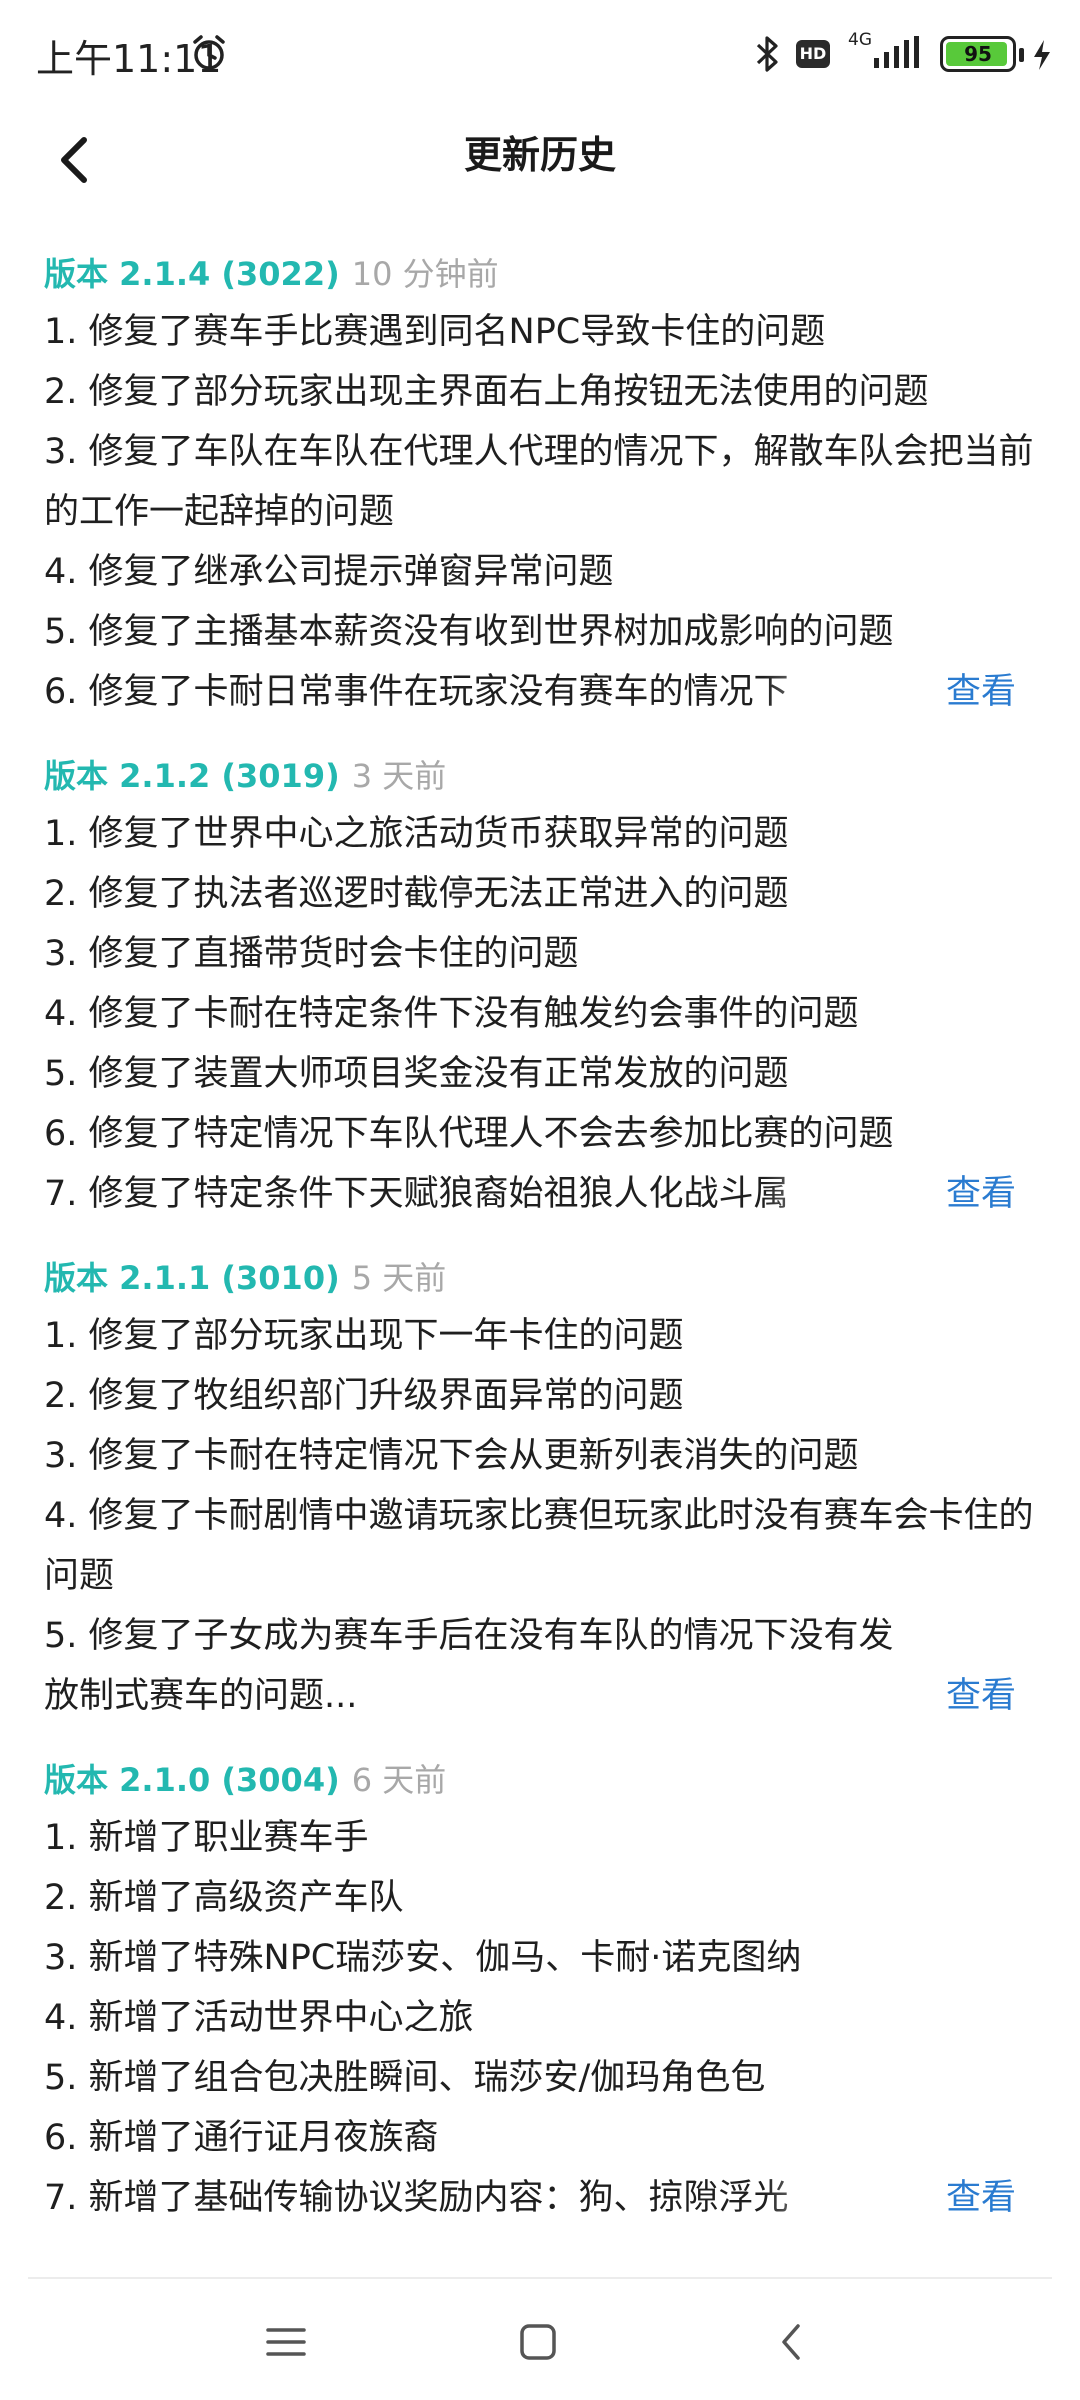 The width and height of the screenshot is (1080, 2400). What do you see at coordinates (192, 274) in the screenshot?
I see `version-label: 版本 2.1.4 (3022)` at bounding box center [192, 274].